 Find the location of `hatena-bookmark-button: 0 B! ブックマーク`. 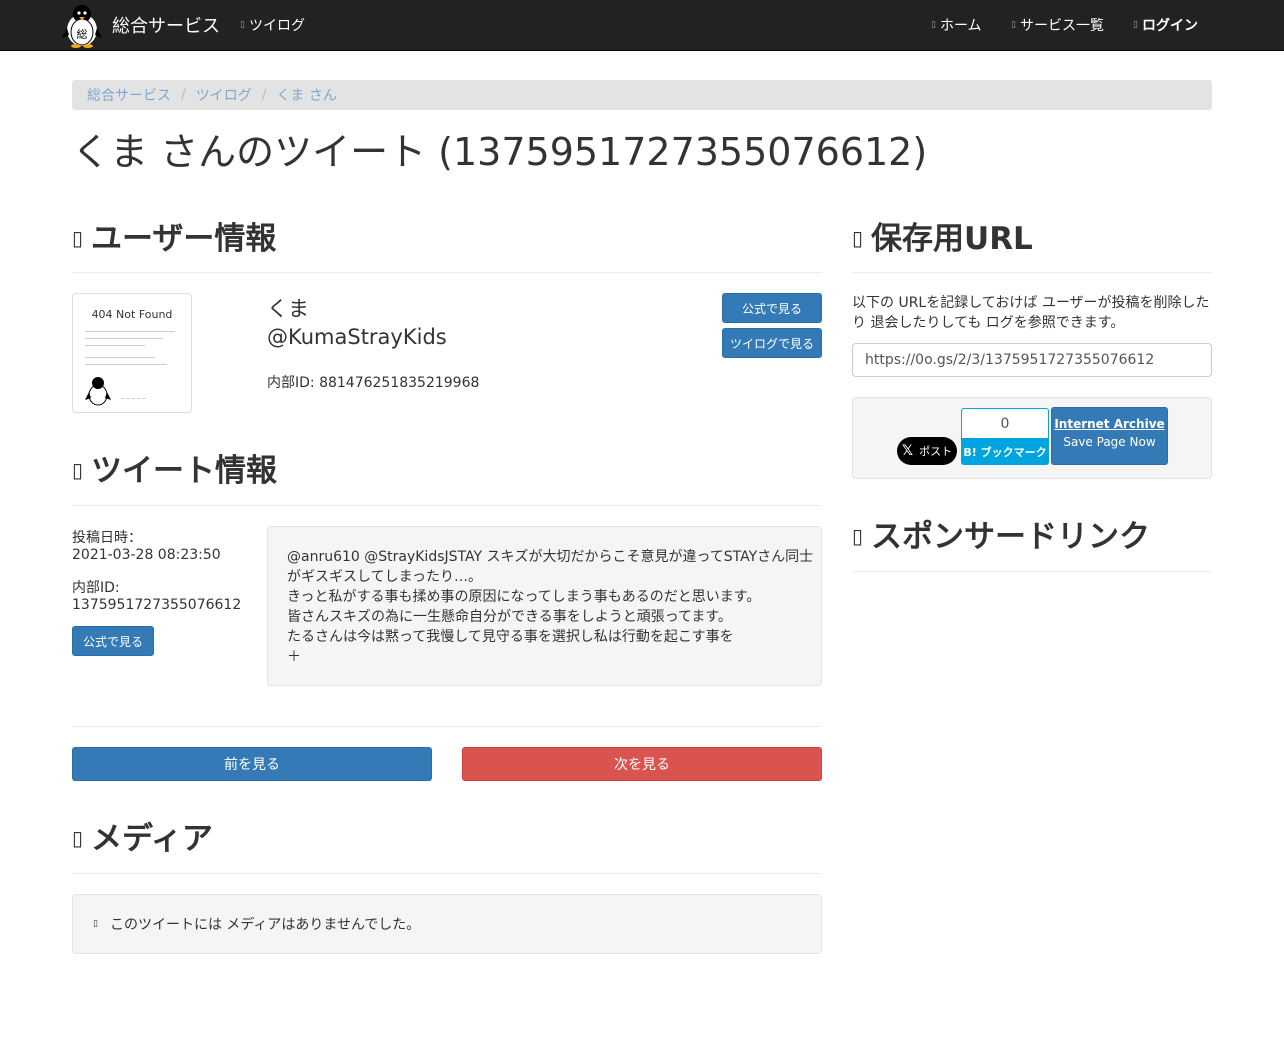

hatena-bookmark-button: 0 B! ブックマーク is located at coordinates (1005, 436).